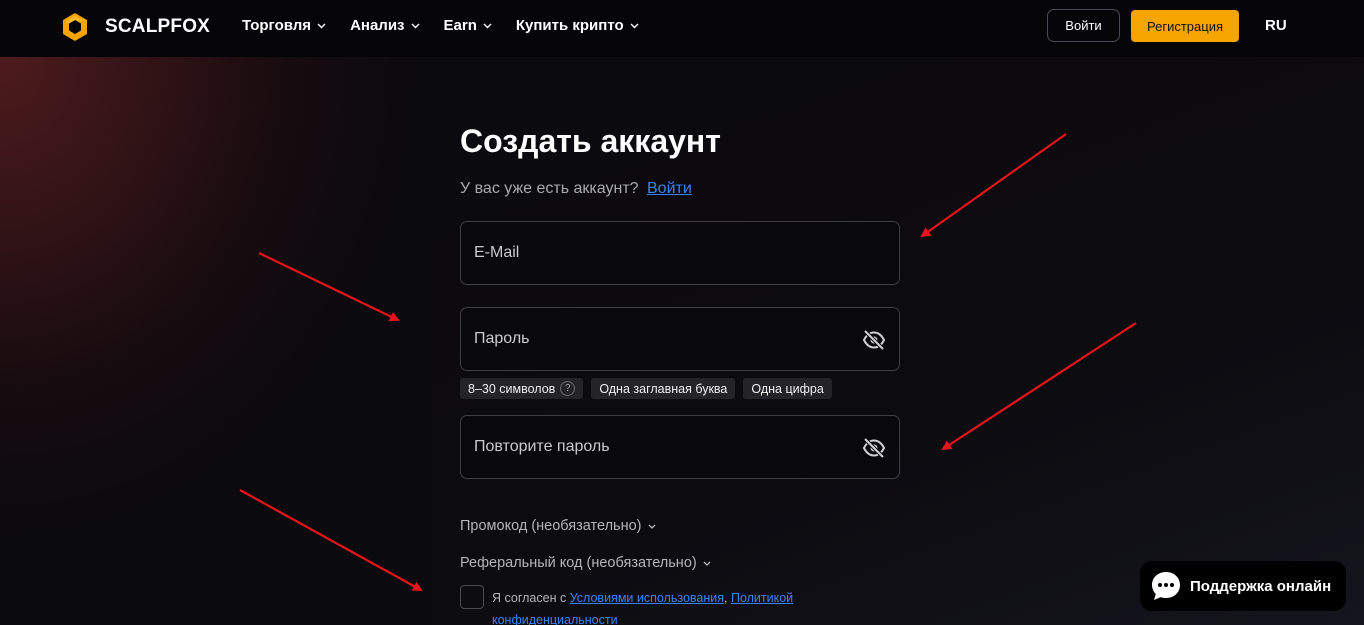 This screenshot has width=1364, height=625. I want to click on have-account-text: У вас уже есть аккаунт? Войти, so click(576, 189).